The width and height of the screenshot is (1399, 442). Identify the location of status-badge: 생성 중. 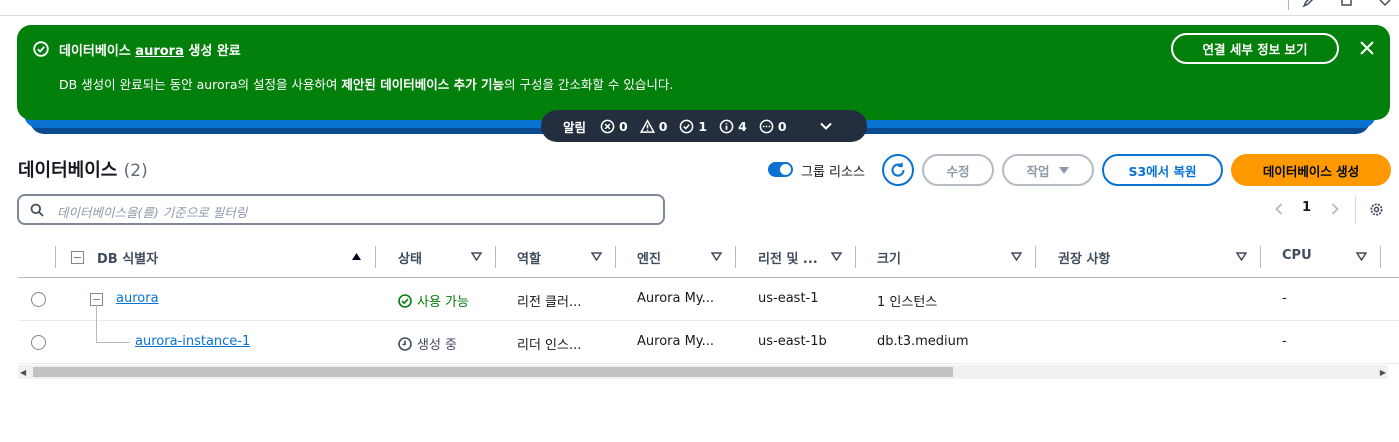
(427, 343).